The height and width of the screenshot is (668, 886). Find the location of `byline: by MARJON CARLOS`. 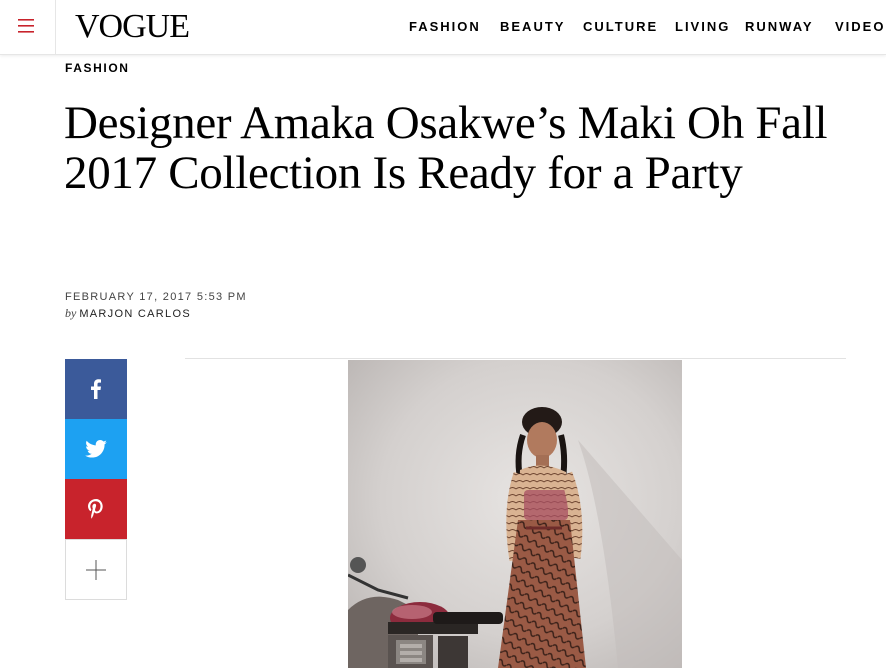

byline: by MARJON CARLOS is located at coordinates (128, 313).